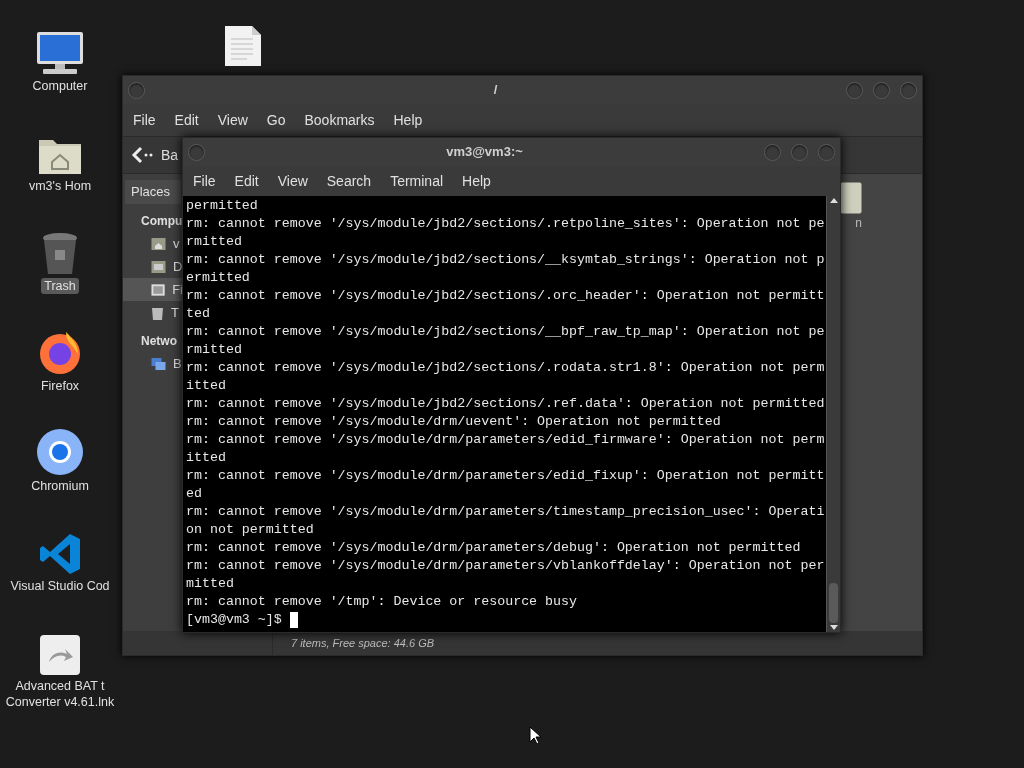 The width and height of the screenshot is (1024, 768). Describe the element at coordinates (505, 404) in the screenshot. I see `terminal-line: rm: cannot remove '/sys/module/jbd2/sections/.ref.data': Operation not permitted` at that location.